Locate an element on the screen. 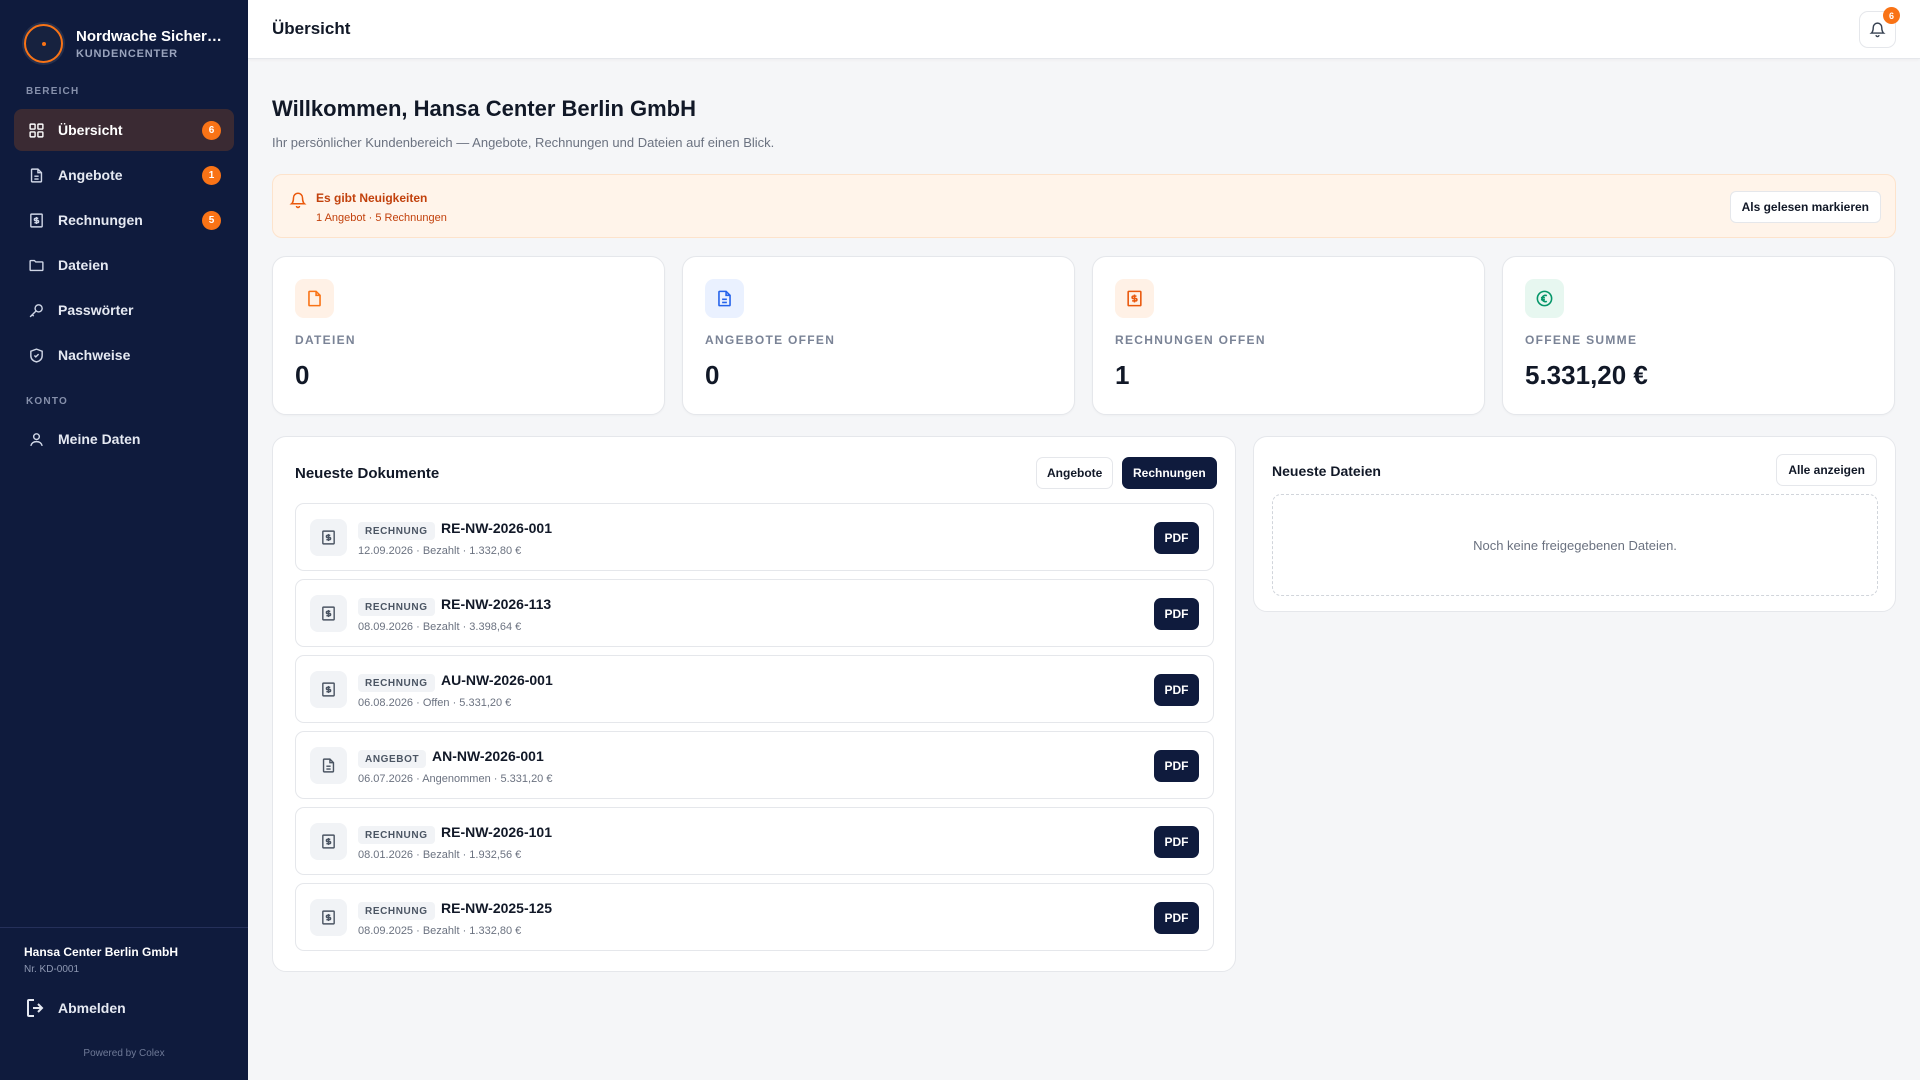 The height and width of the screenshot is (1080, 1920). file-icon is located at coordinates (314, 298).